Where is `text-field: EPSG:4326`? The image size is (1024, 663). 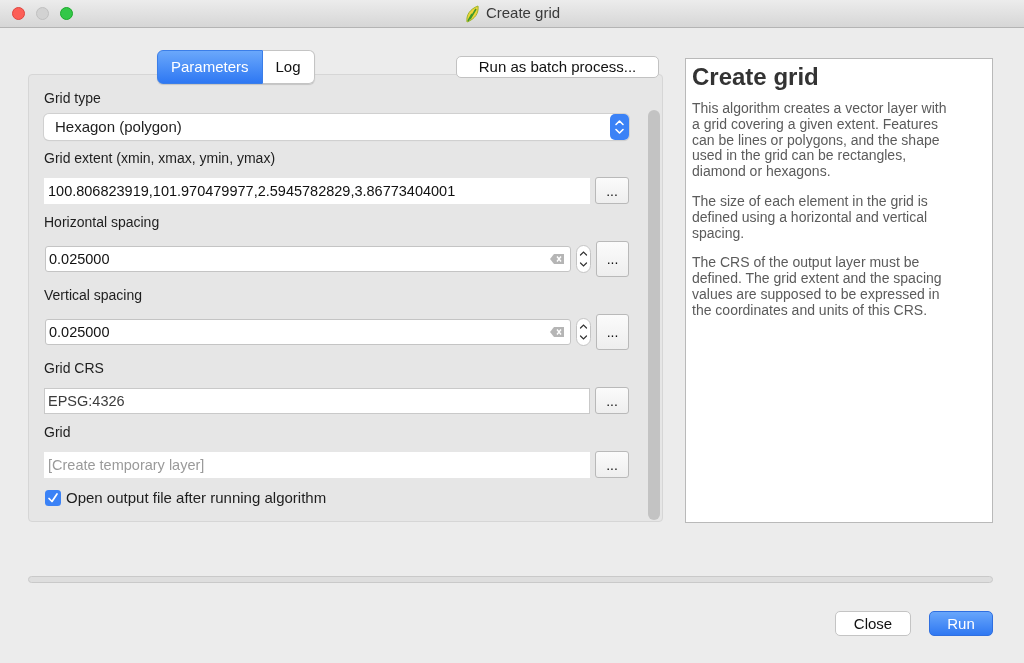
text-field: EPSG:4326 is located at coordinates (317, 400).